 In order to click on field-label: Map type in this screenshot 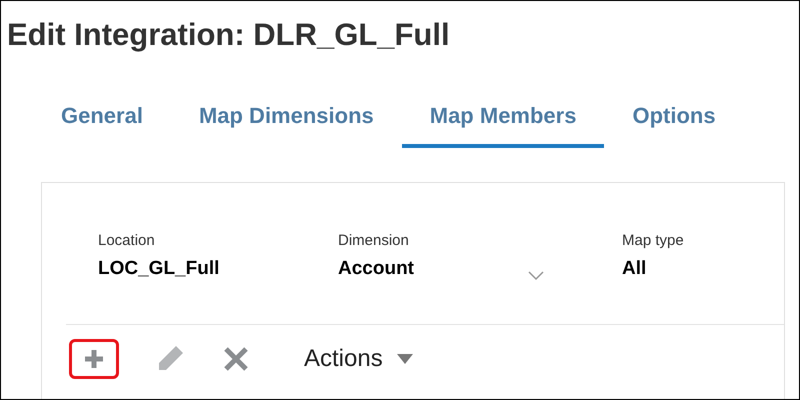, I will do `click(653, 241)`.